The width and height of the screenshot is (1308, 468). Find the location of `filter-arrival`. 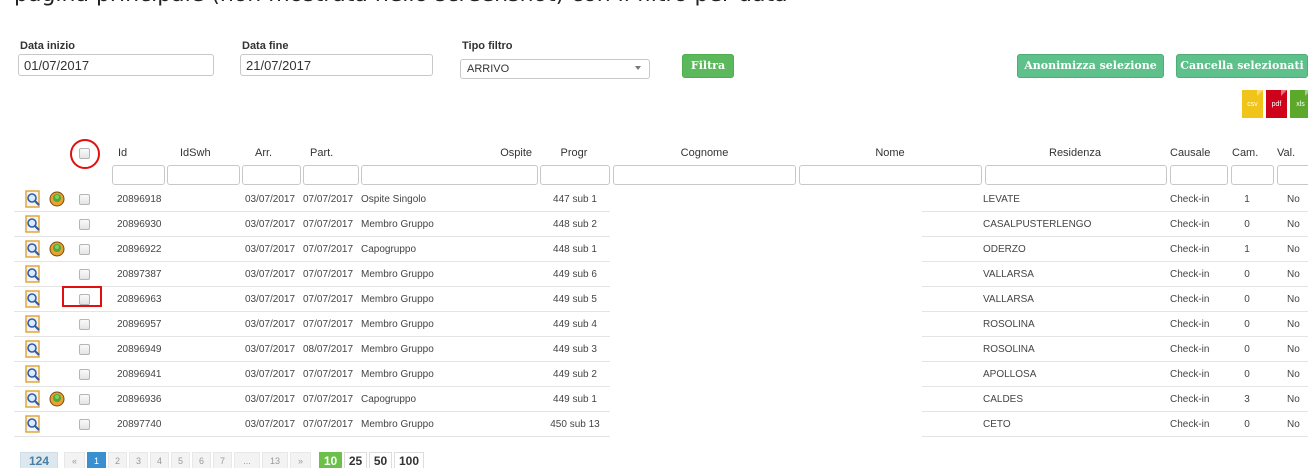

filter-arrival is located at coordinates (271, 175).